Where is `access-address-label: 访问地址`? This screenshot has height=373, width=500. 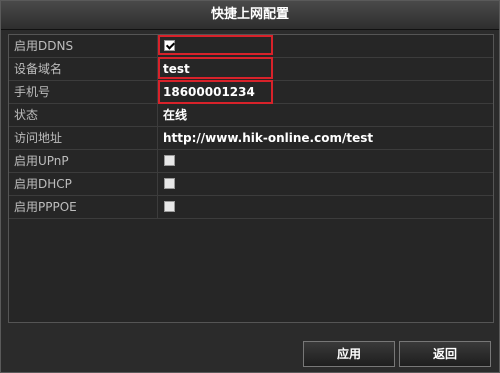 access-address-label: 访问地址 is located at coordinates (38, 138).